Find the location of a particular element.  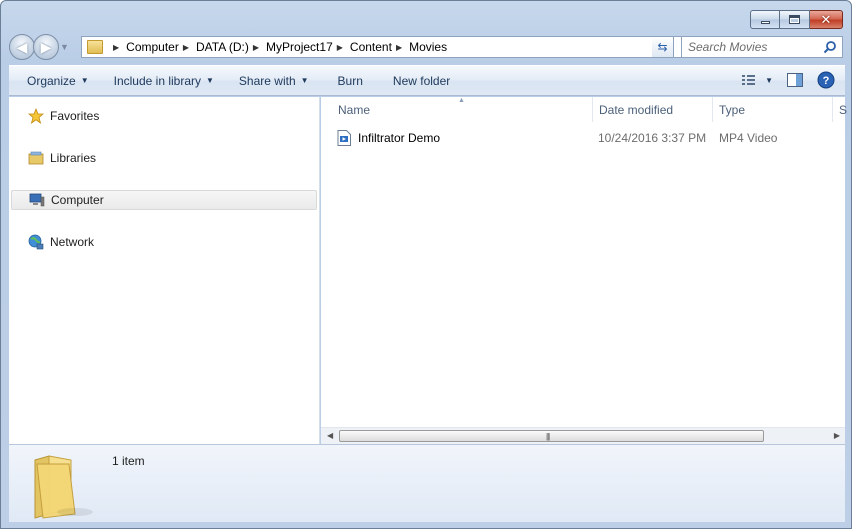

breadcrumb-label: MyProject17 is located at coordinates (299, 47).